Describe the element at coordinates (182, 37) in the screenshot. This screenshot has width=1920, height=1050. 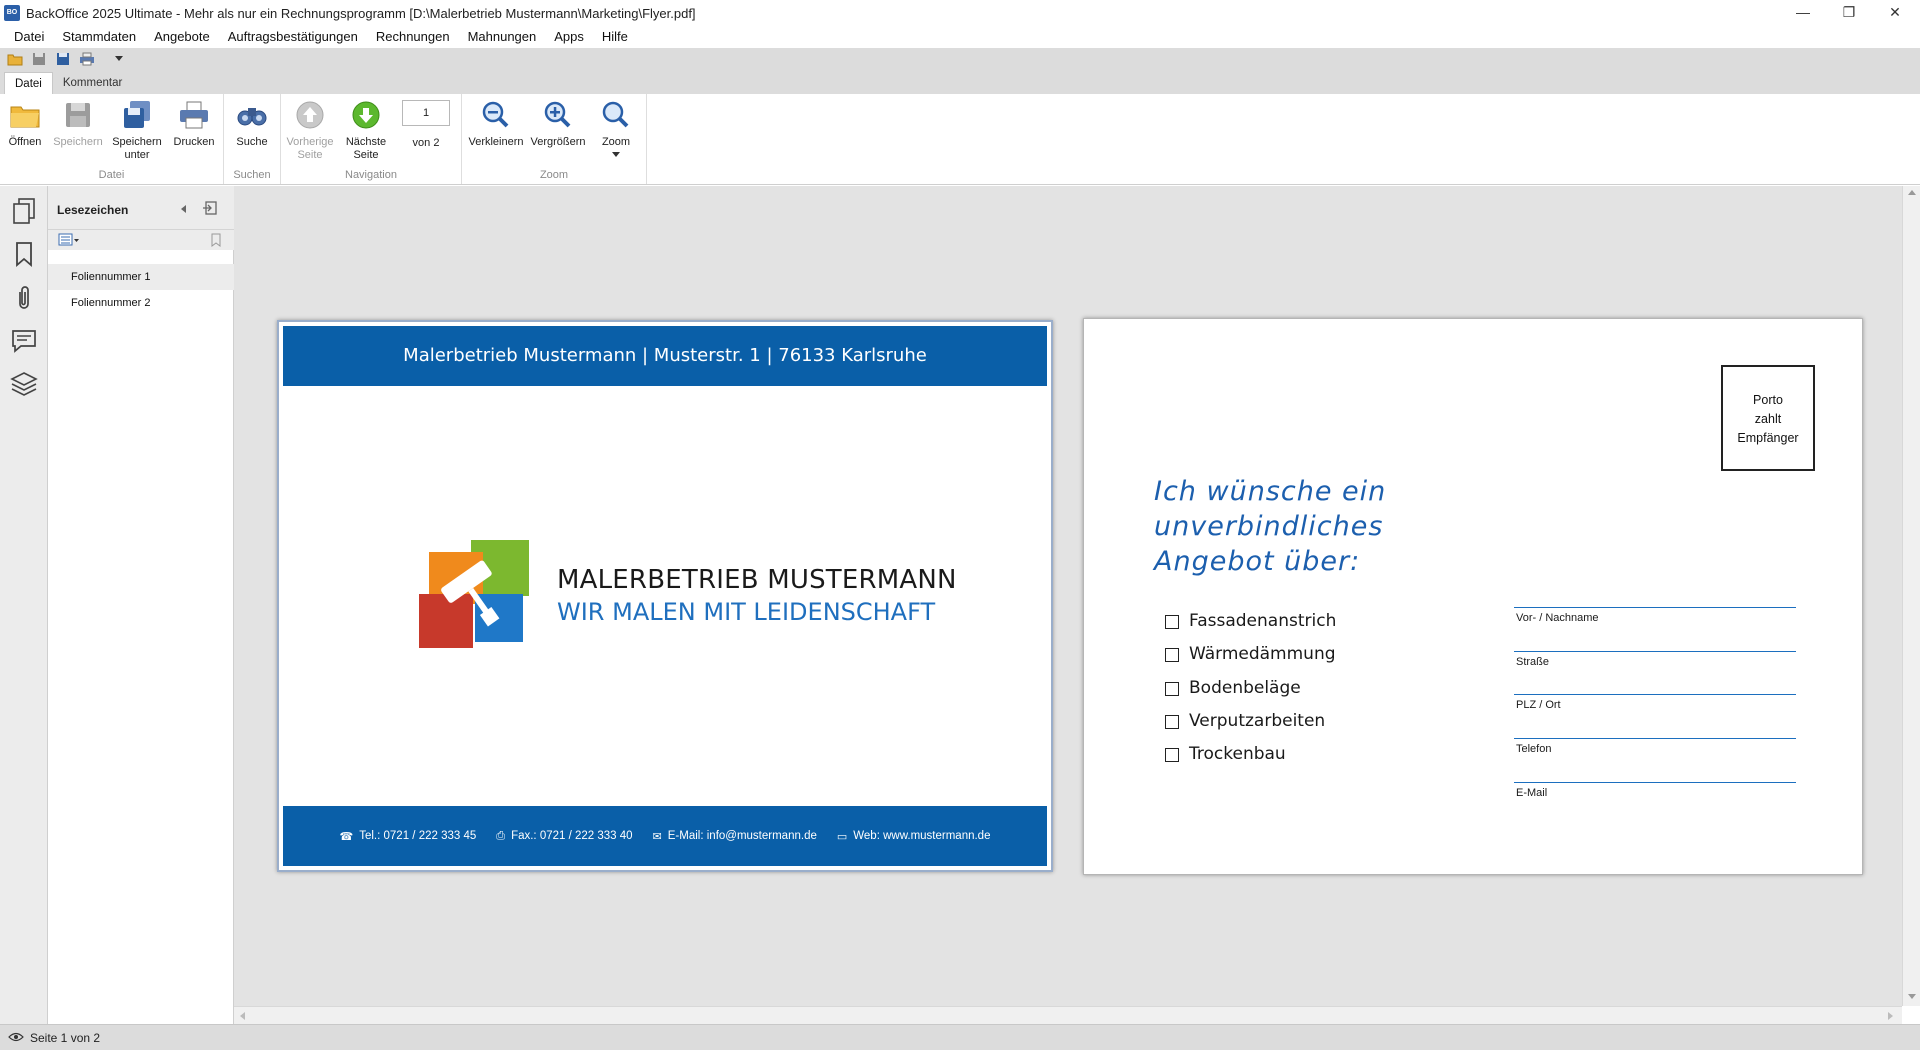
I see `menu-angebote: Angebote` at that location.